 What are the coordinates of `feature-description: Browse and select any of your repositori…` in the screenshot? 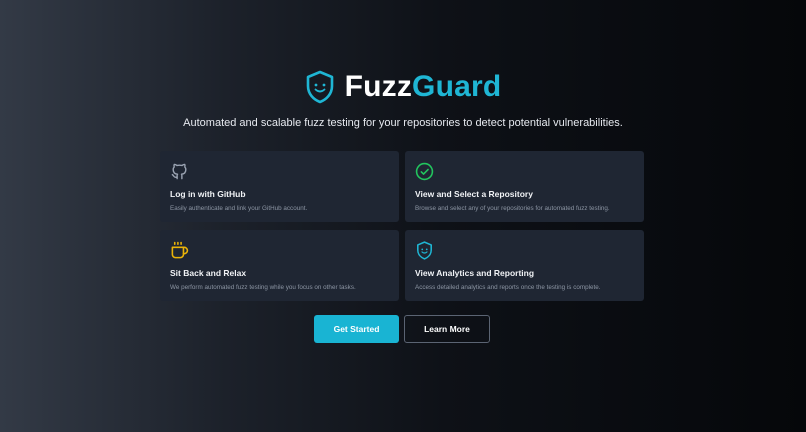 It's located at (512, 208).